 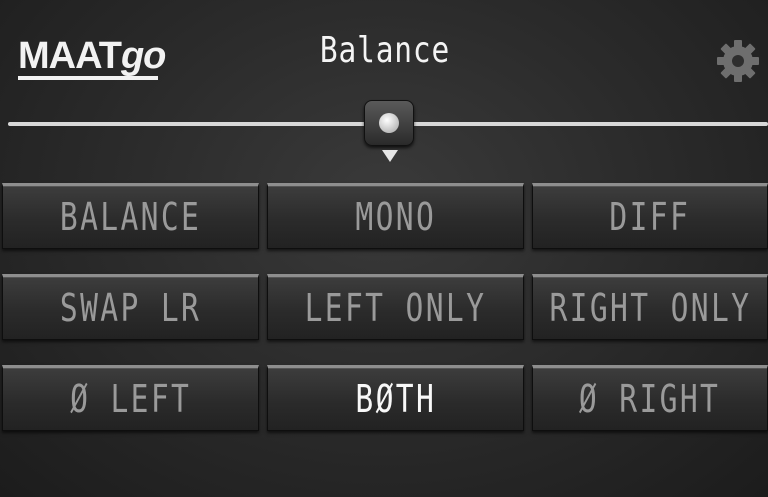 I want to click on button-label: SWAP LR, so click(x=130, y=308).